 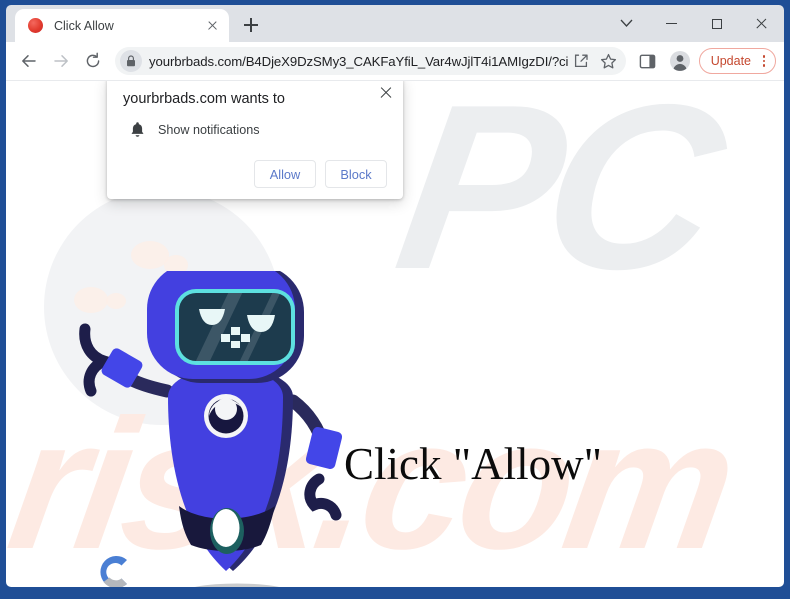 I want to click on block-button: Block, so click(x=356, y=174).